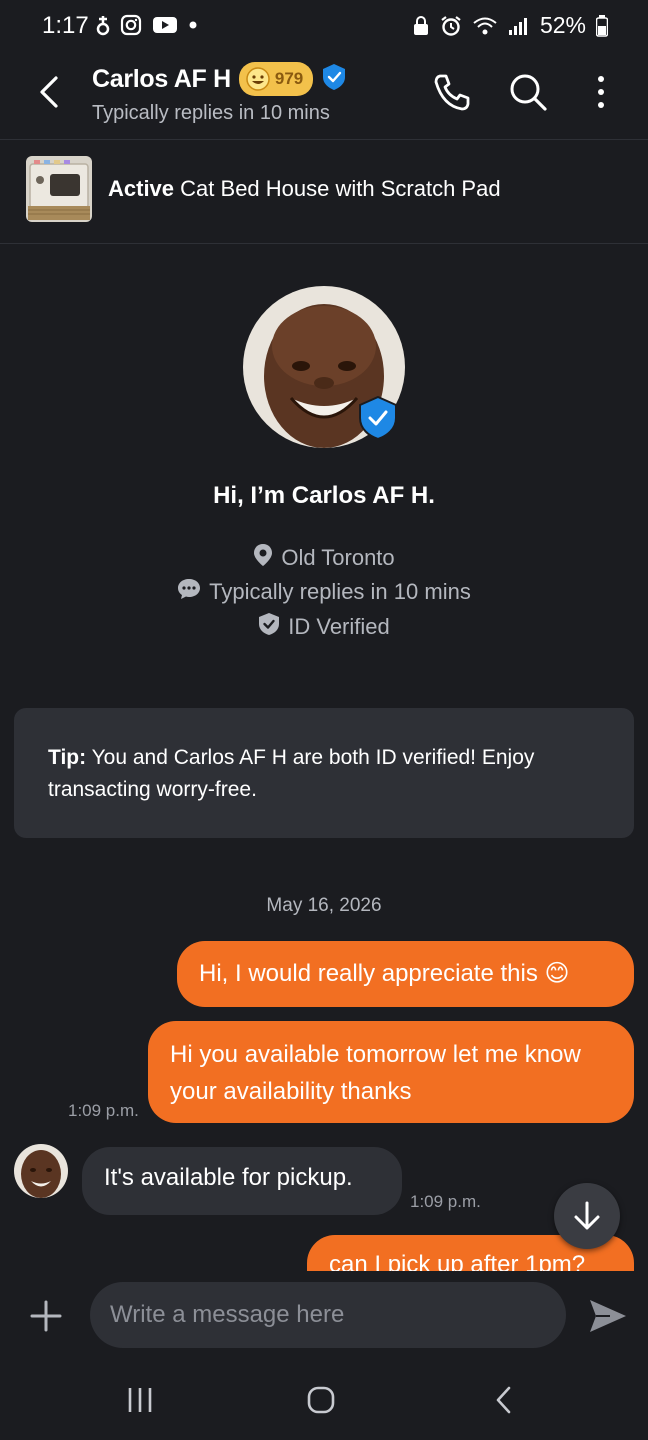 The height and width of the screenshot is (1440, 648). What do you see at coordinates (378, 418) in the screenshot?
I see `avatar-verified-badge` at bounding box center [378, 418].